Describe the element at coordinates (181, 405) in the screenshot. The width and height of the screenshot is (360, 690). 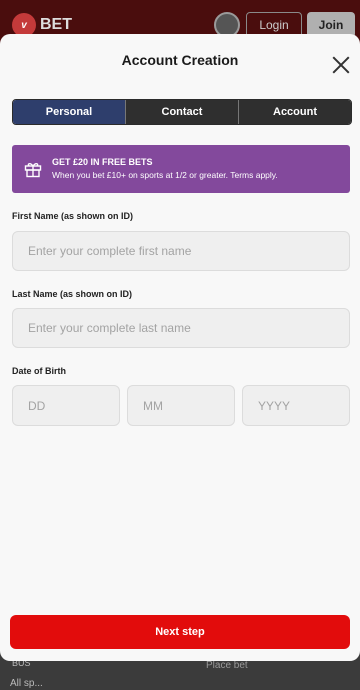
I see `dob-month-input` at that location.